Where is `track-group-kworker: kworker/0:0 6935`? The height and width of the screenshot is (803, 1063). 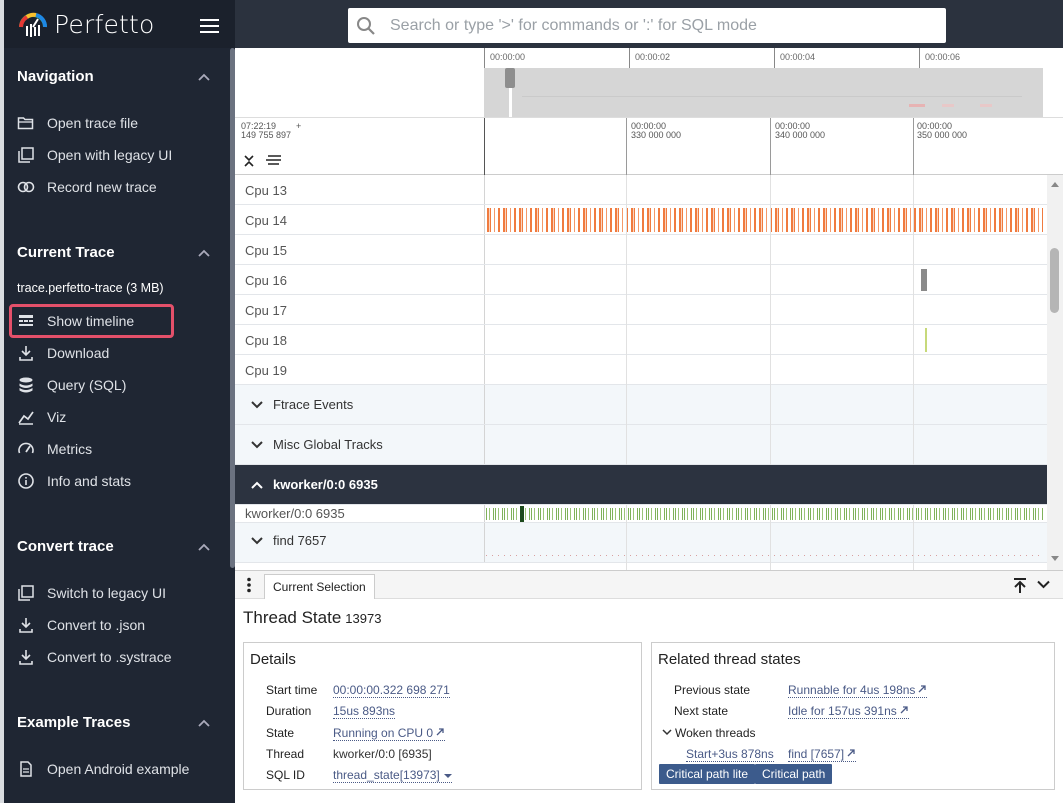 track-group-kworker: kworker/0:0 6935 is located at coordinates (641, 485).